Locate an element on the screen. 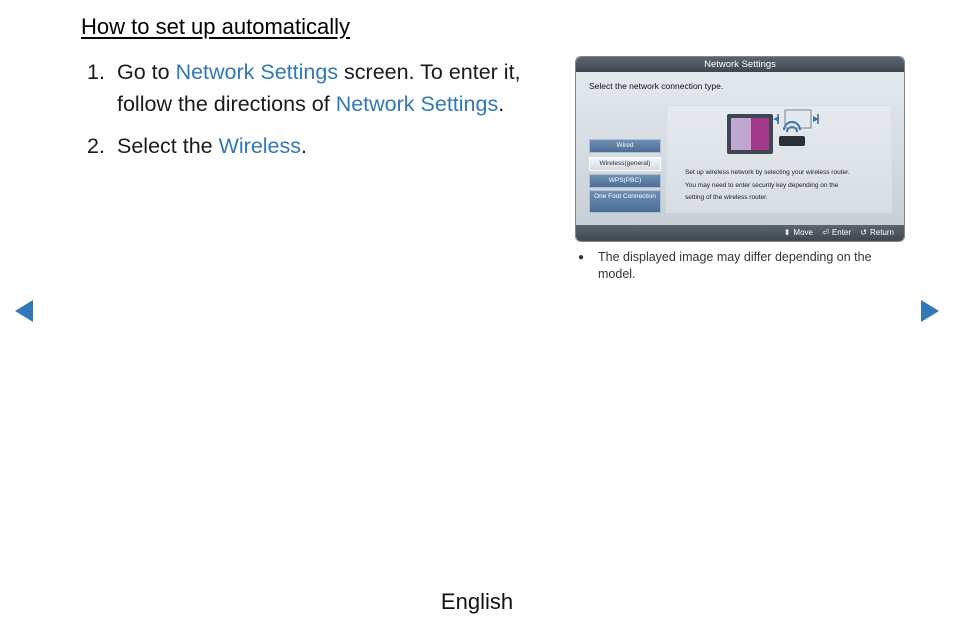  move-icon: ⬍ is located at coordinates (787, 232).